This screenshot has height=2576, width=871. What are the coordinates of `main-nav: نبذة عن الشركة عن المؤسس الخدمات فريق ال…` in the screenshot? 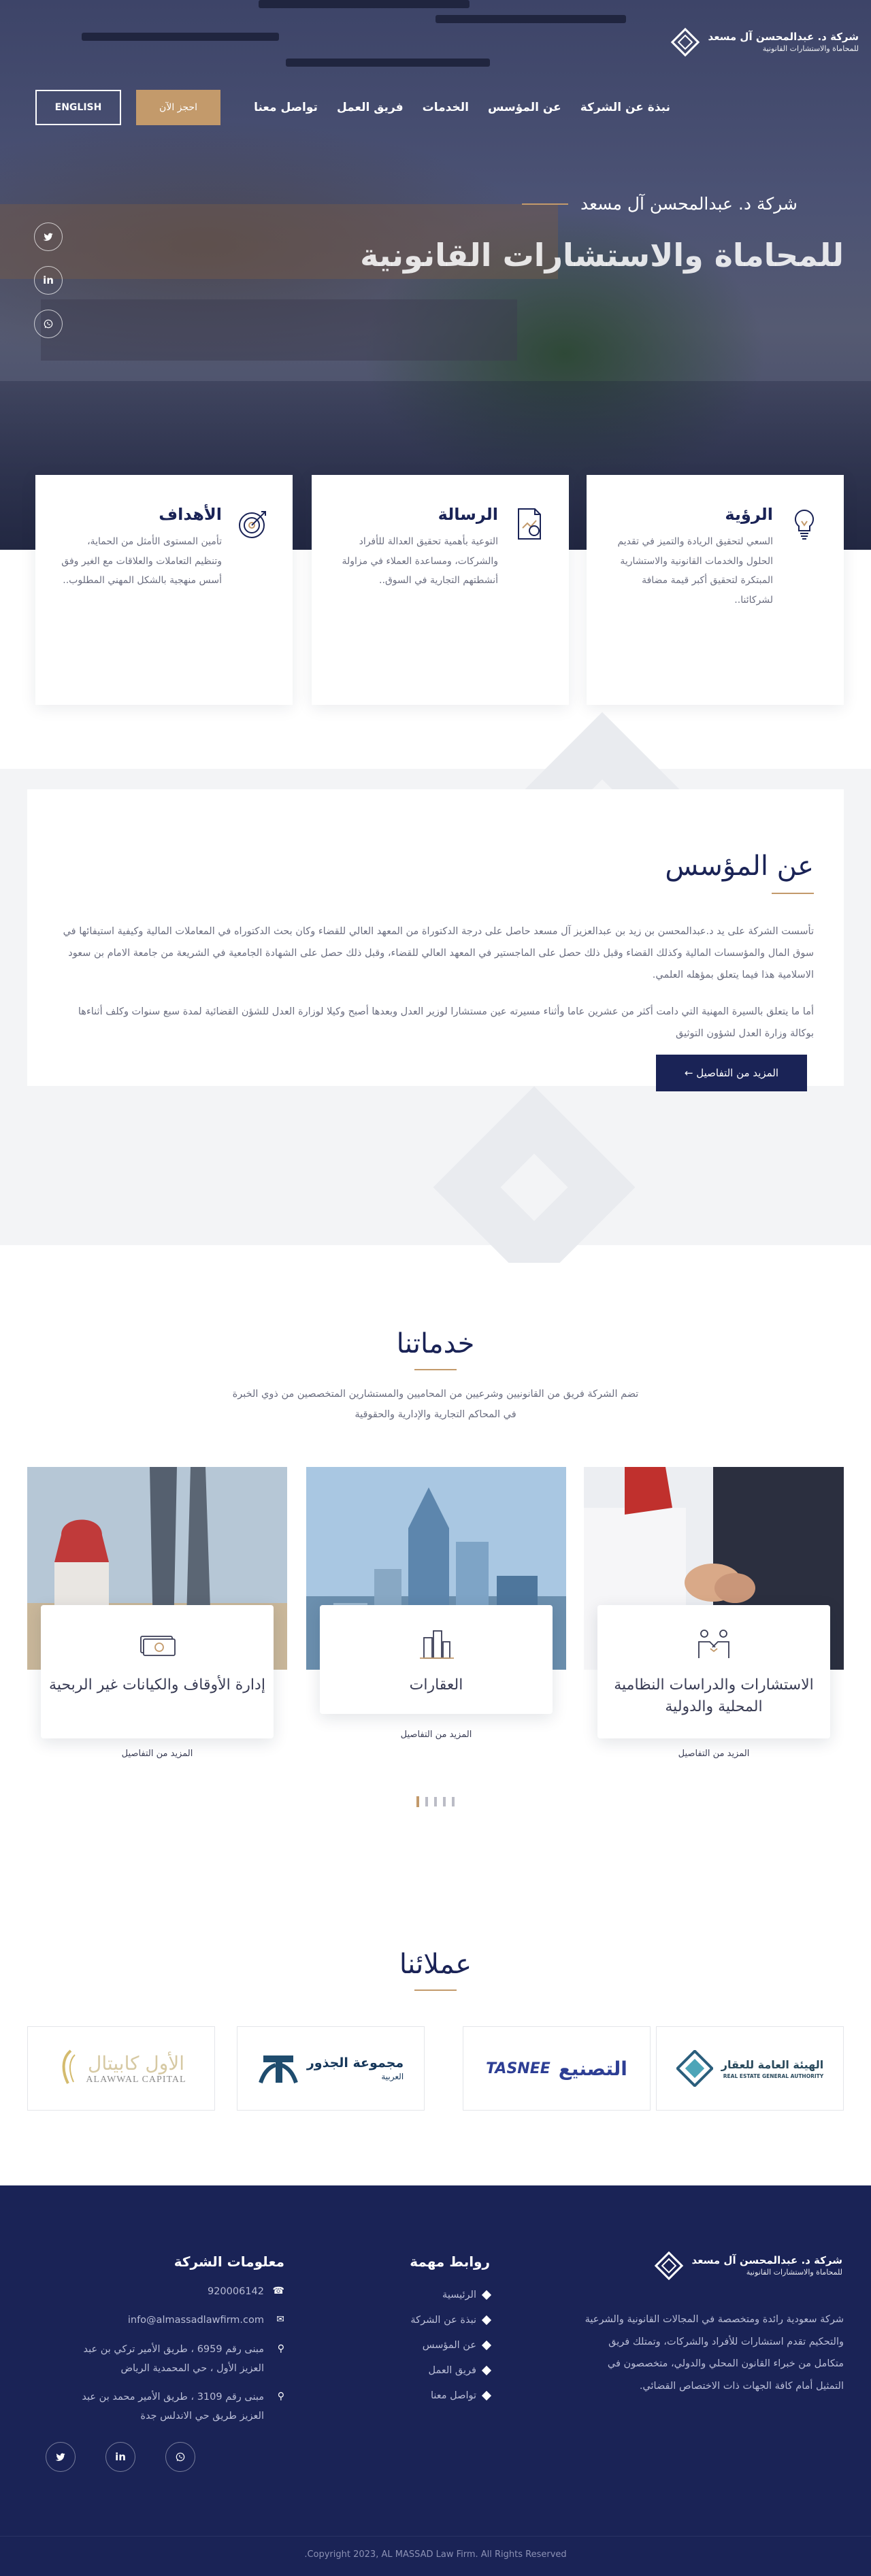 It's located at (462, 107).